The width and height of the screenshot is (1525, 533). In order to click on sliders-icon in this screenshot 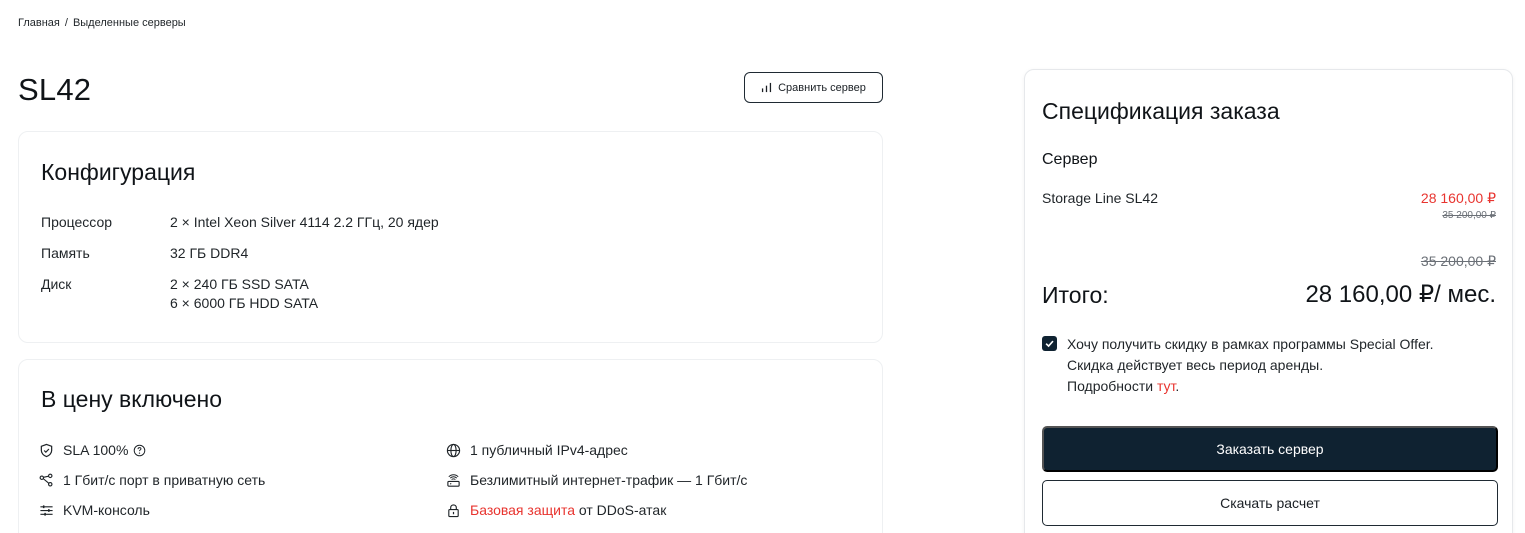, I will do `click(46, 510)`.